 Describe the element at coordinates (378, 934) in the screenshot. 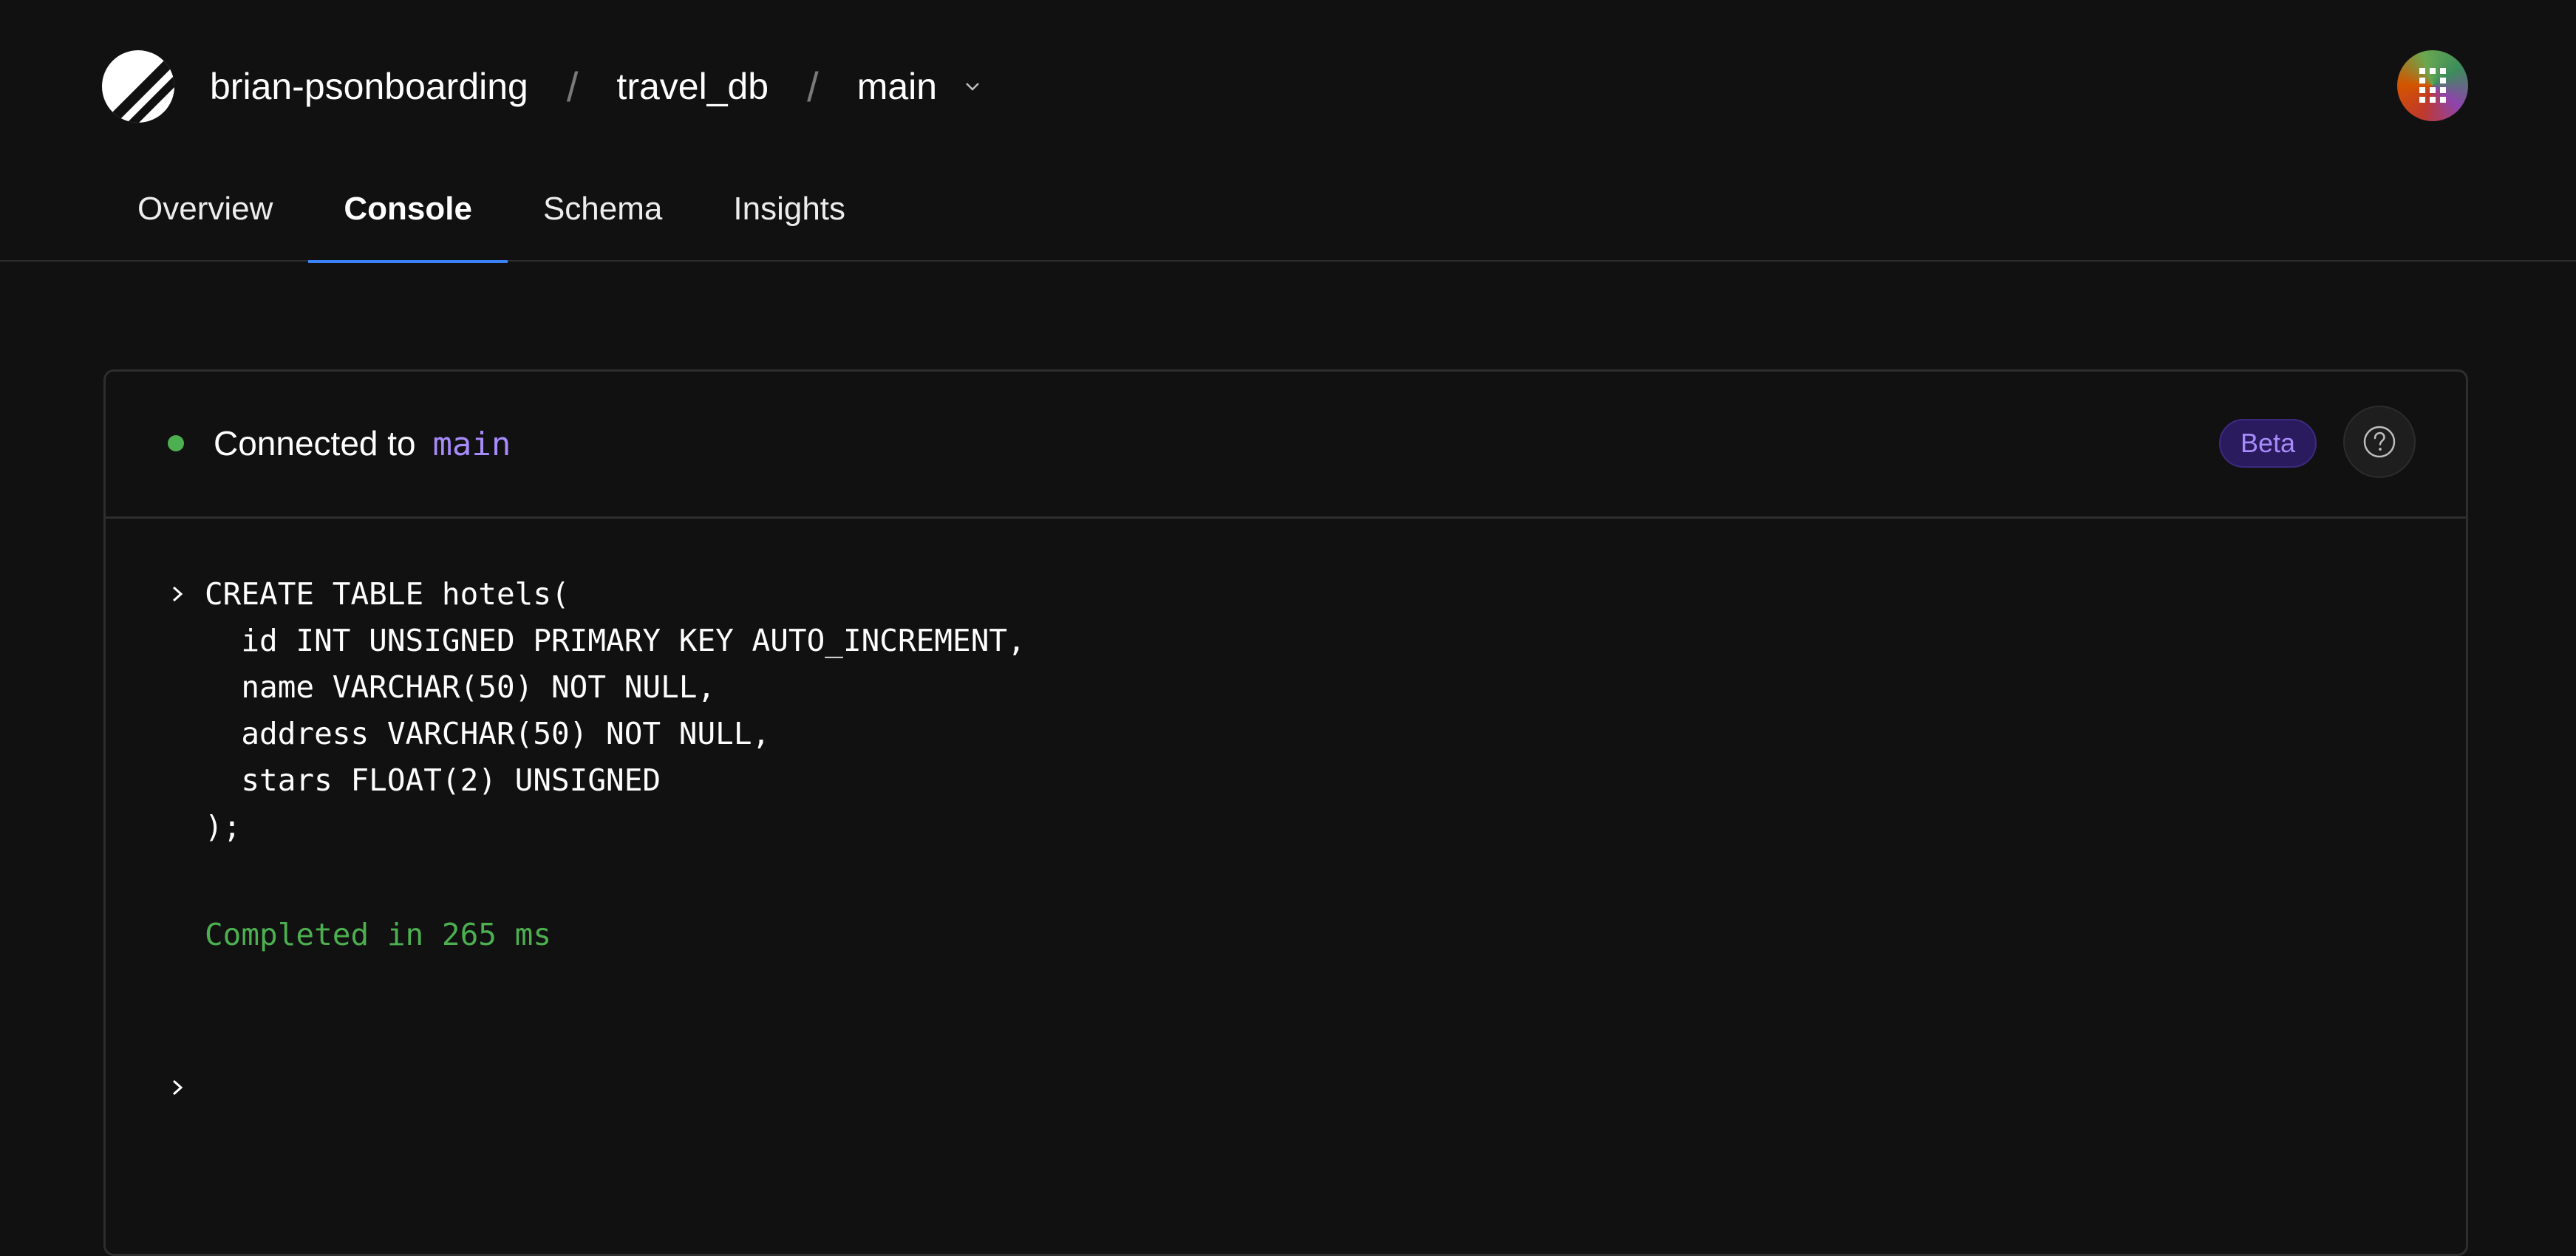

I see `query-result: Completed in 265 ms` at that location.